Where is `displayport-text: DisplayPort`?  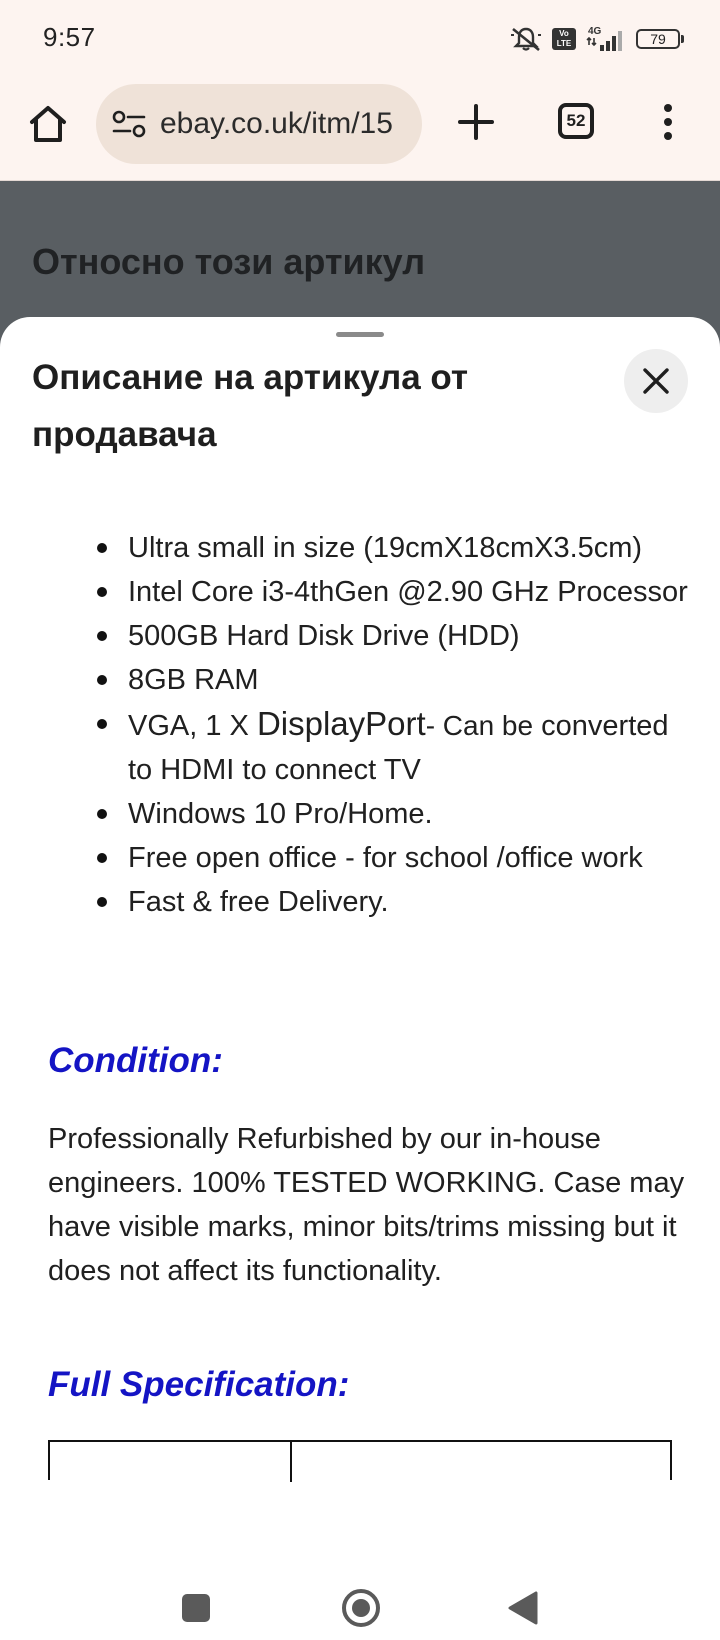 displayport-text: DisplayPort is located at coordinates (341, 723).